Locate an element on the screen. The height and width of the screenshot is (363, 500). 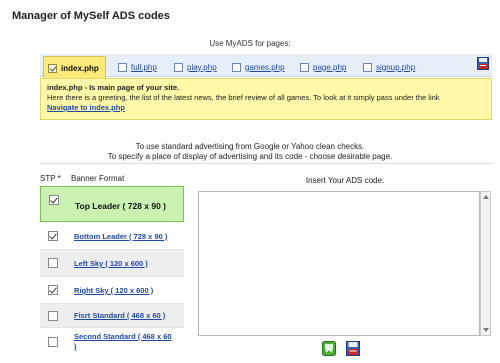
tab-play: play.php is located at coordinates (195, 67).